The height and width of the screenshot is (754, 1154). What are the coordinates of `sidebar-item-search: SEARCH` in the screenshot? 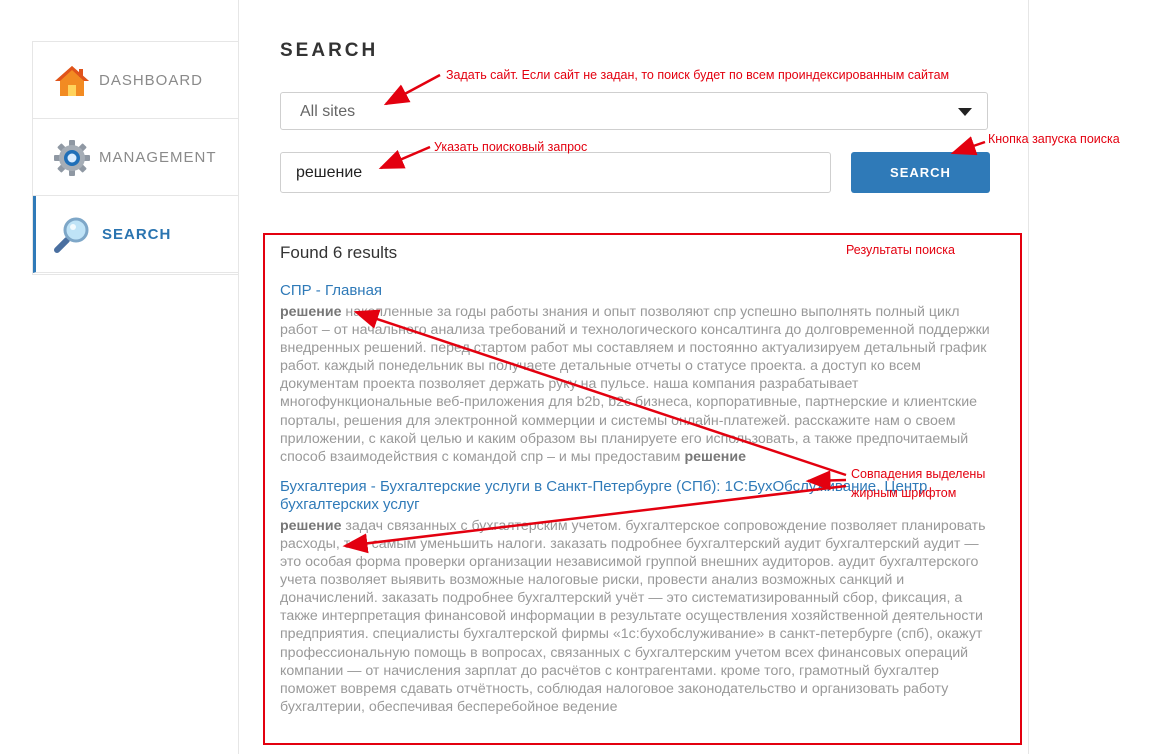 It's located at (135, 234).